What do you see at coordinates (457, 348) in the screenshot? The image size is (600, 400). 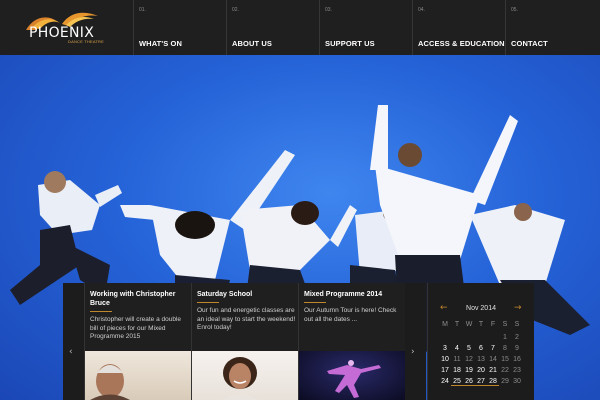 I see `calendar-day: 4` at bounding box center [457, 348].